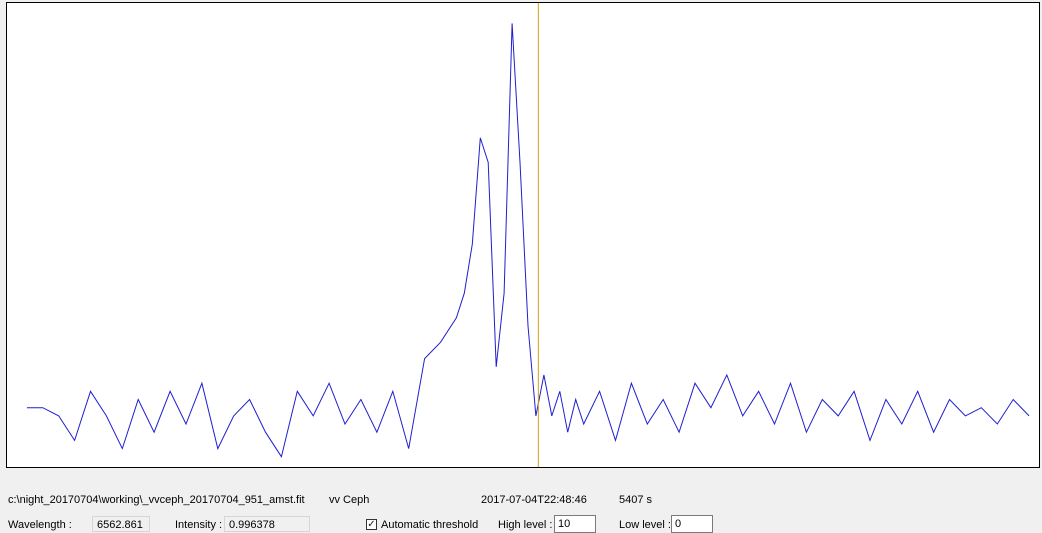 This screenshot has width=1042, height=533. I want to click on automatic-threshold-label: Automatic threshold, so click(429, 525).